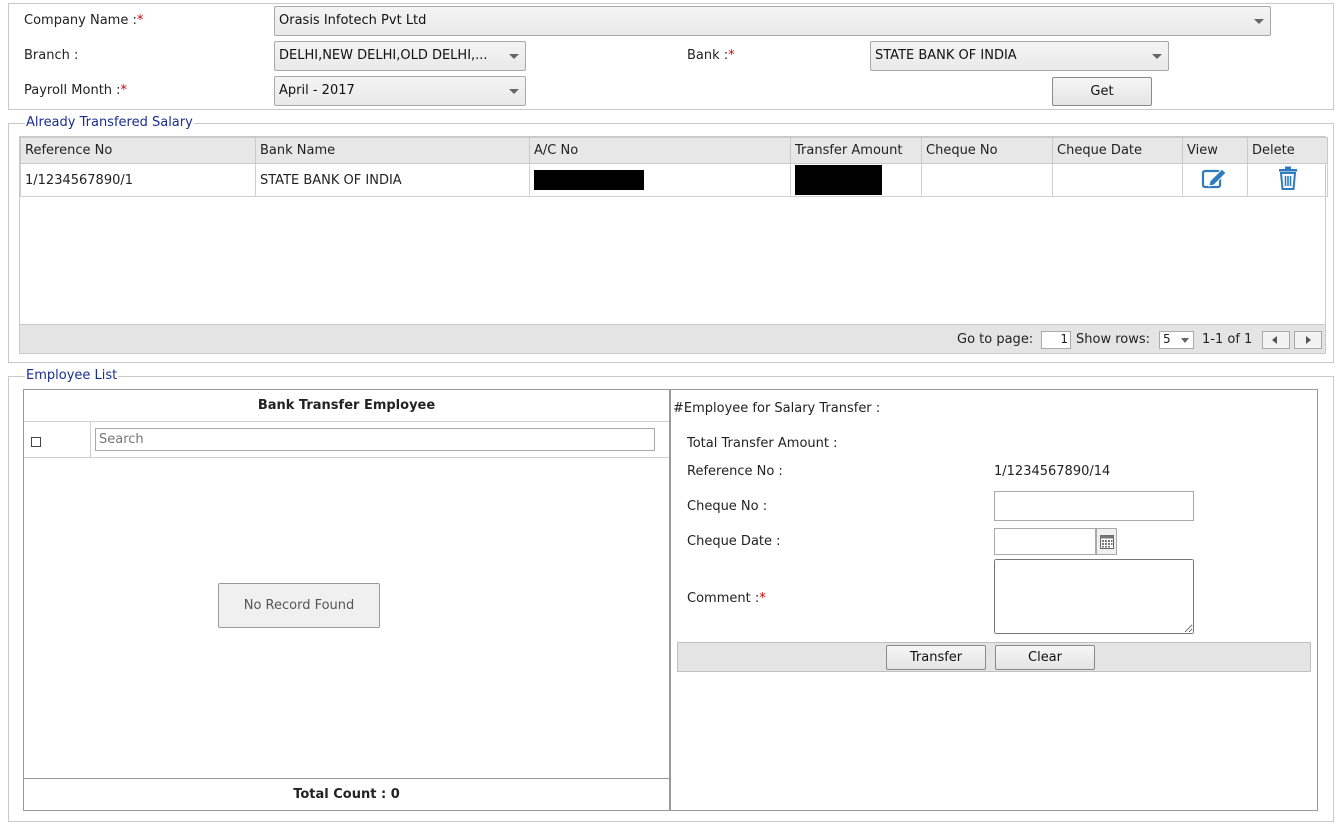  What do you see at coordinates (1056, 340) in the screenshot?
I see `goto-page-input: 1` at bounding box center [1056, 340].